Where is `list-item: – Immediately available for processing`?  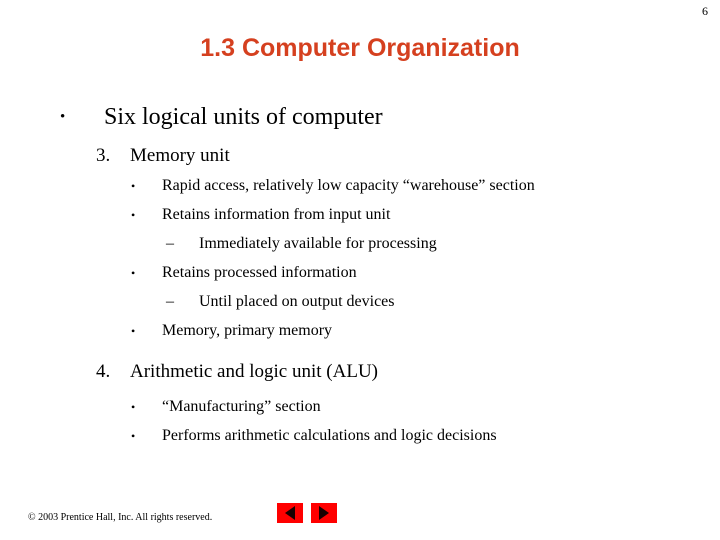 list-item: – Immediately available for processing is located at coordinates (360, 245).